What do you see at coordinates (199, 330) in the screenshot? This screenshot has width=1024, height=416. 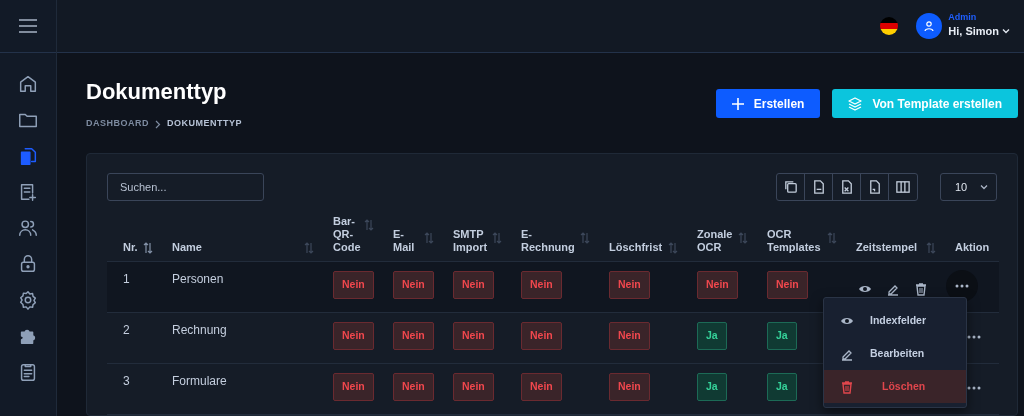 I see `table-cell: Rechnung` at bounding box center [199, 330].